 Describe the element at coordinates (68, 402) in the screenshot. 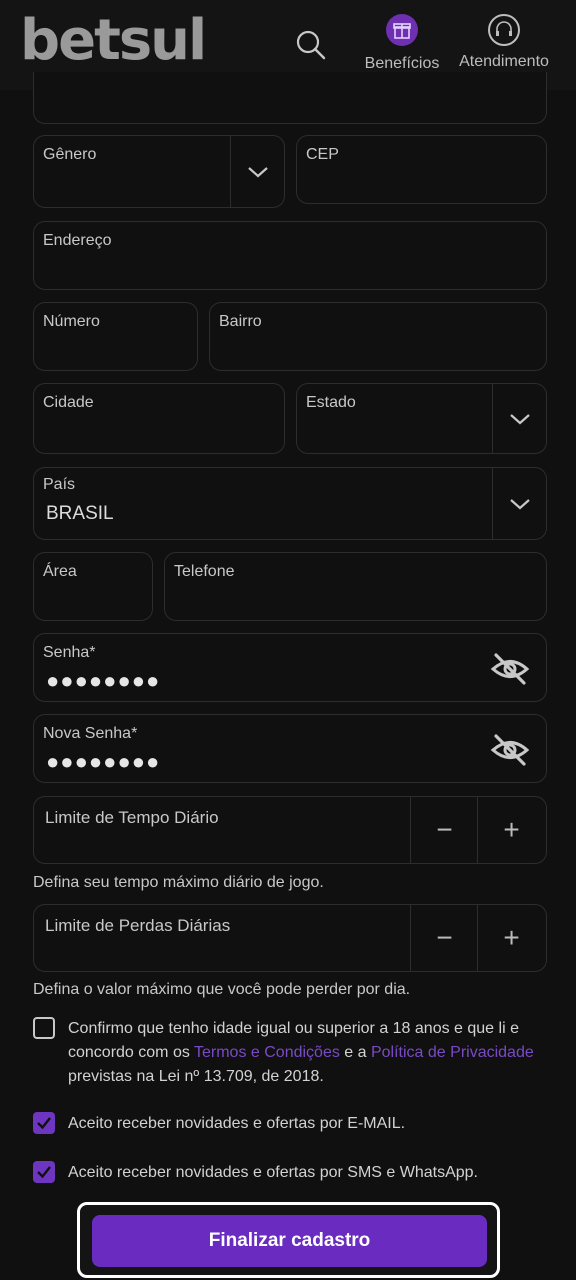

I see `cidade-label: Cidade` at that location.